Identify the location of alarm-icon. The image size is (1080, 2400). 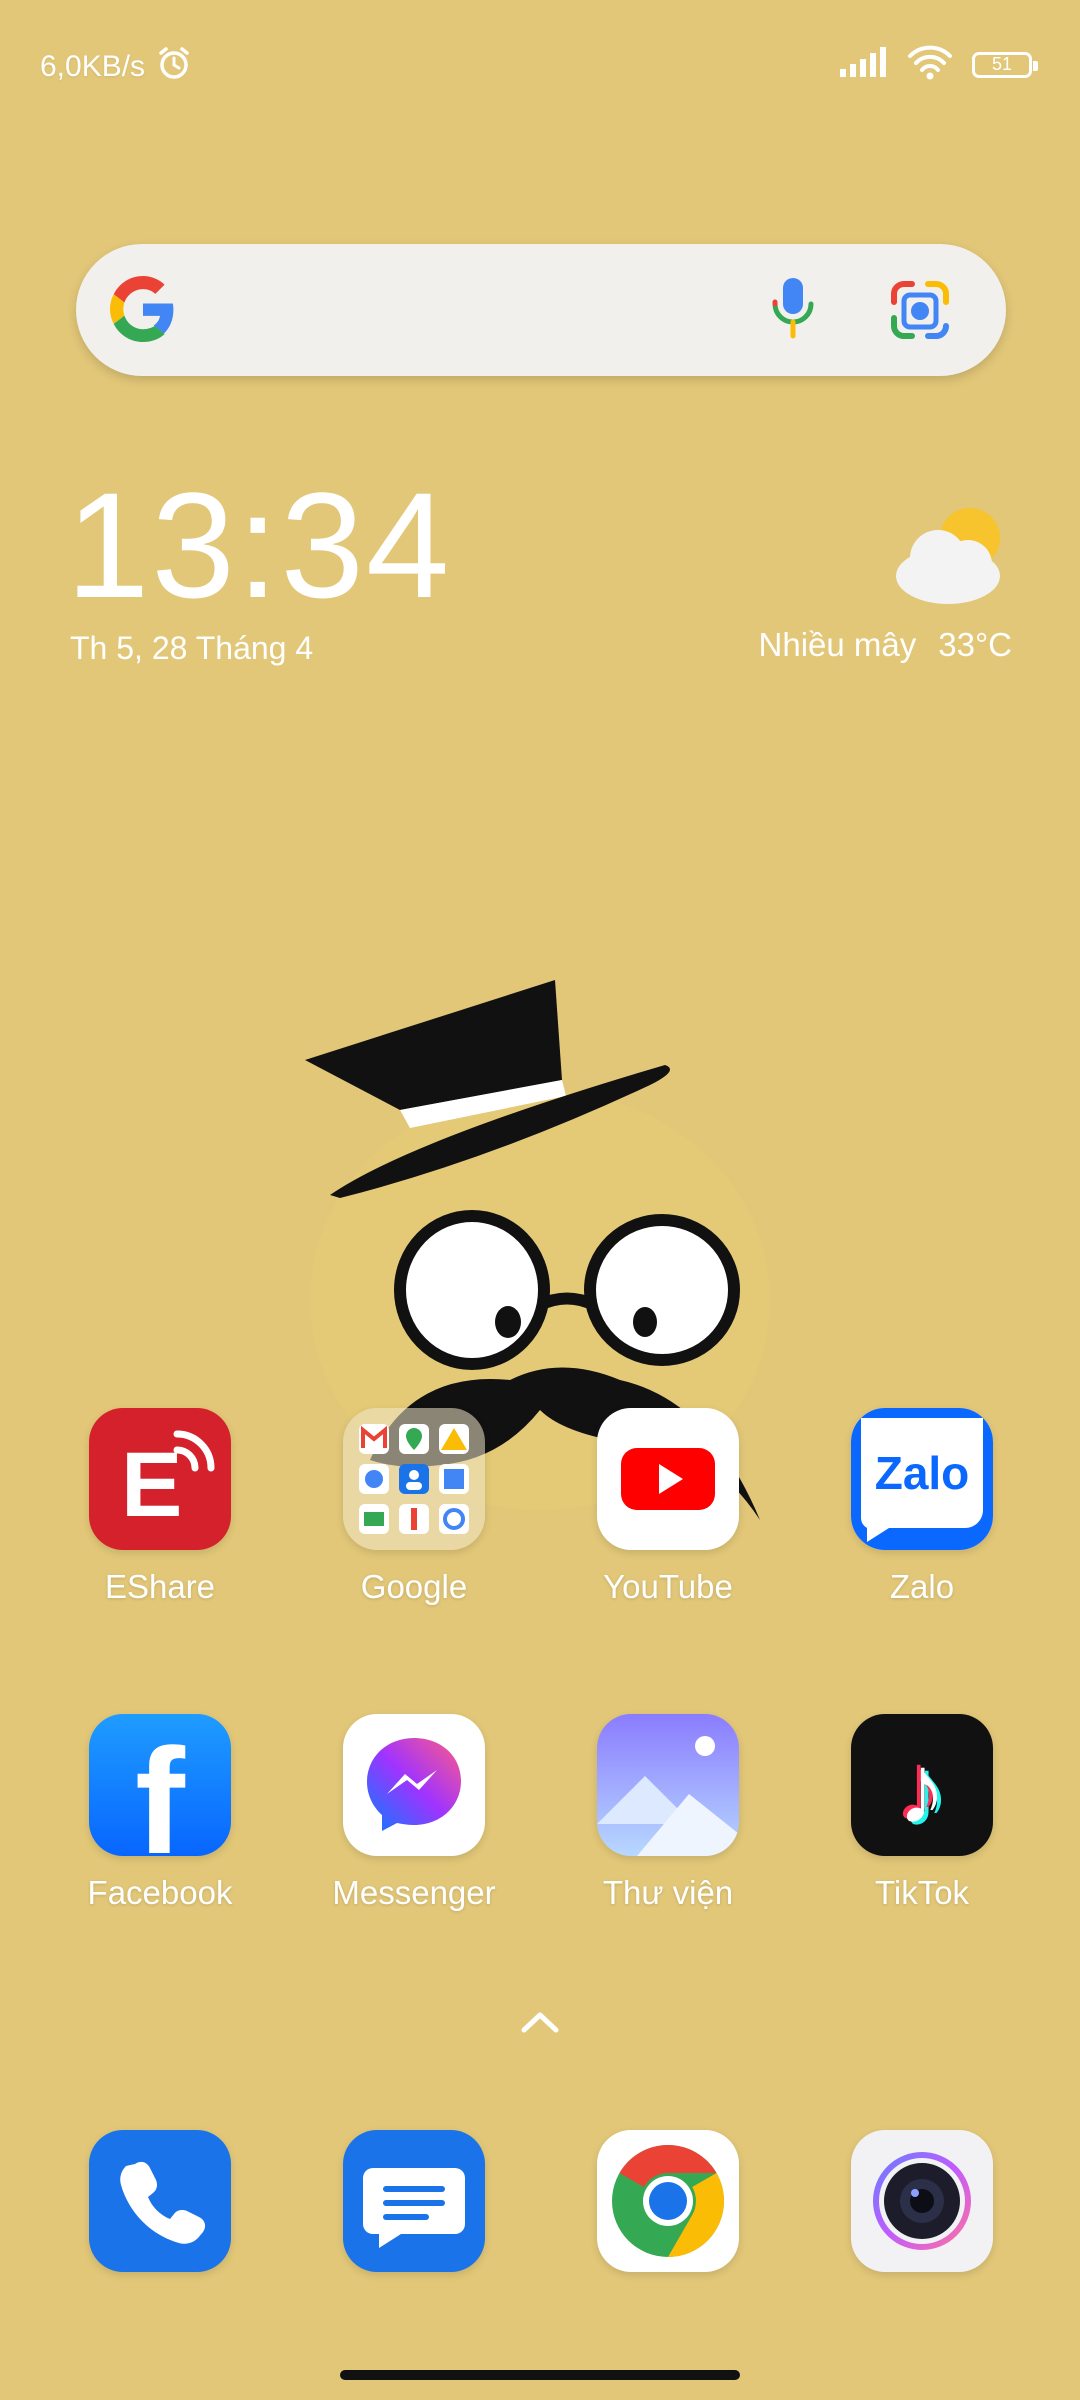
(174, 67).